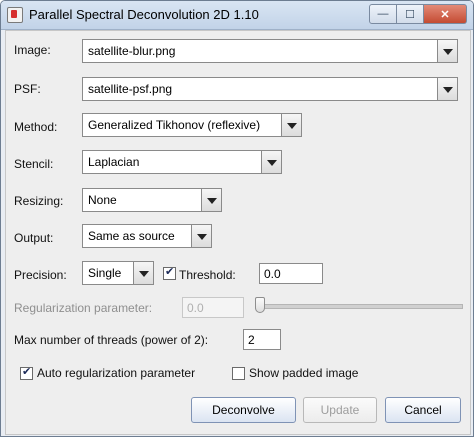 The image size is (474, 437). What do you see at coordinates (291, 273) in the screenshot?
I see `threshold-input: 0.0` at bounding box center [291, 273].